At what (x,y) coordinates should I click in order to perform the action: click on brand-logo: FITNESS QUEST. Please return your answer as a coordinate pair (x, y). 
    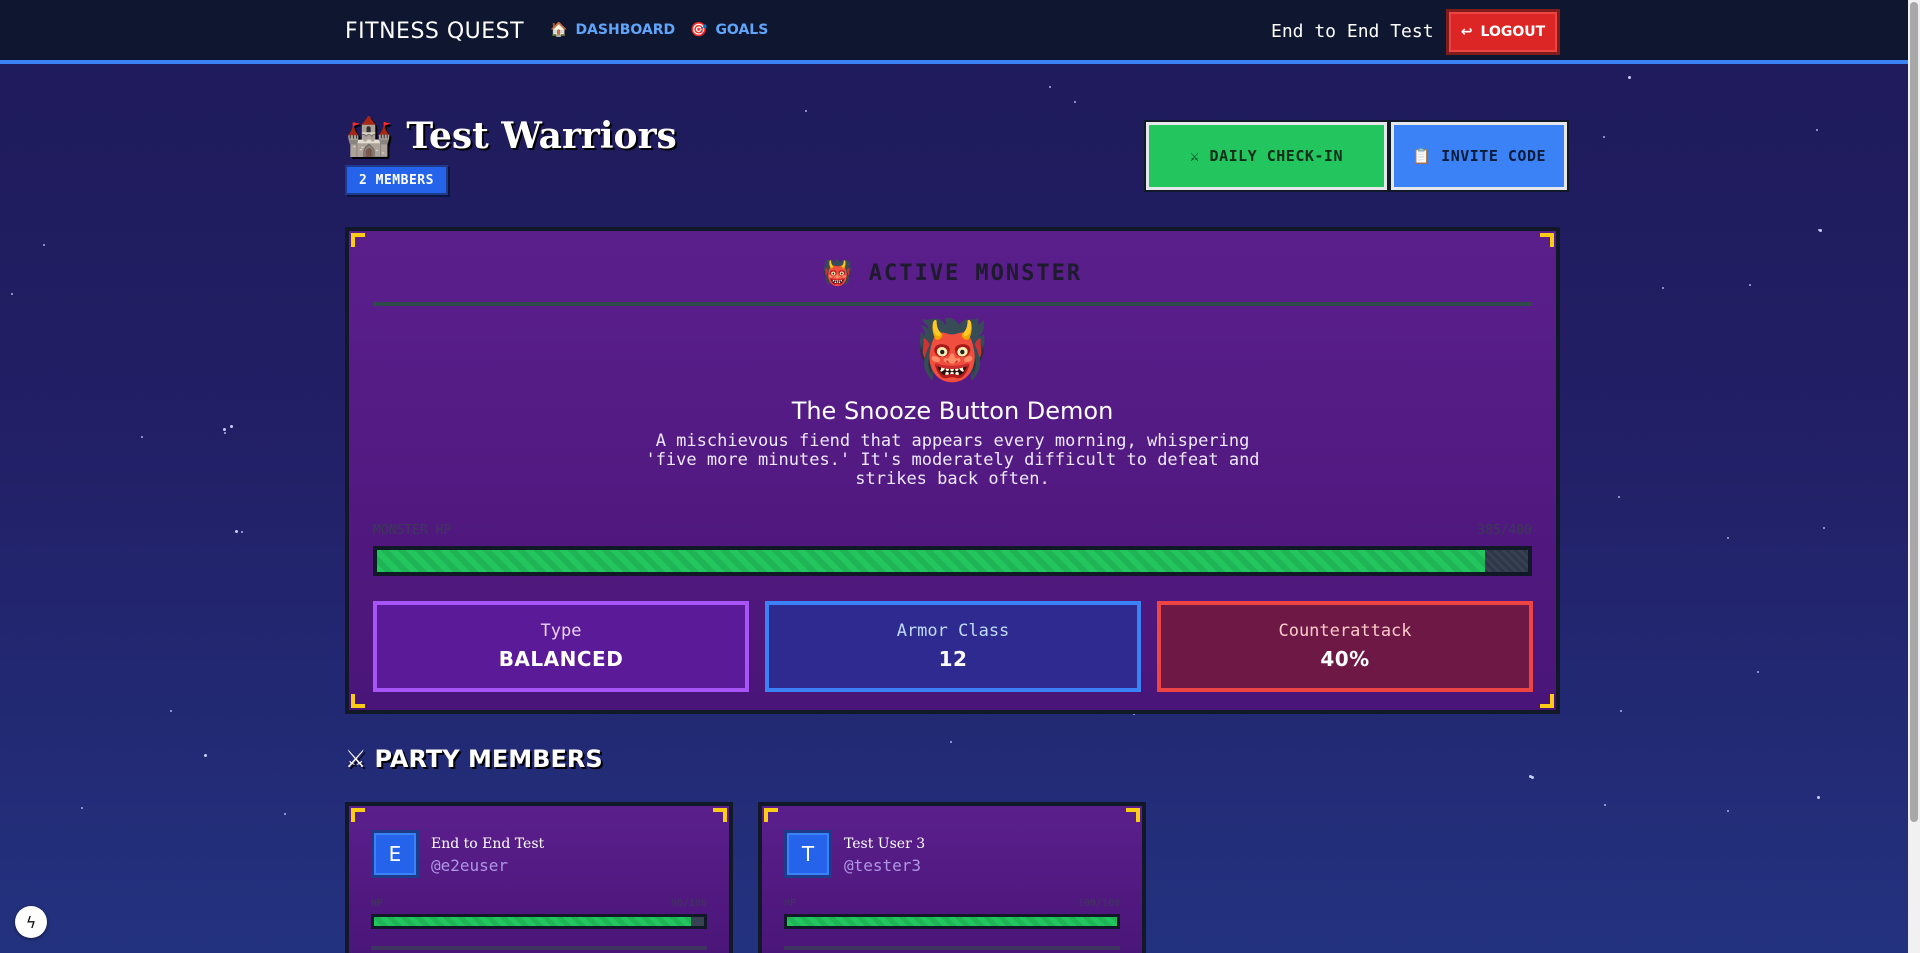
    Looking at the image, I should click on (434, 31).